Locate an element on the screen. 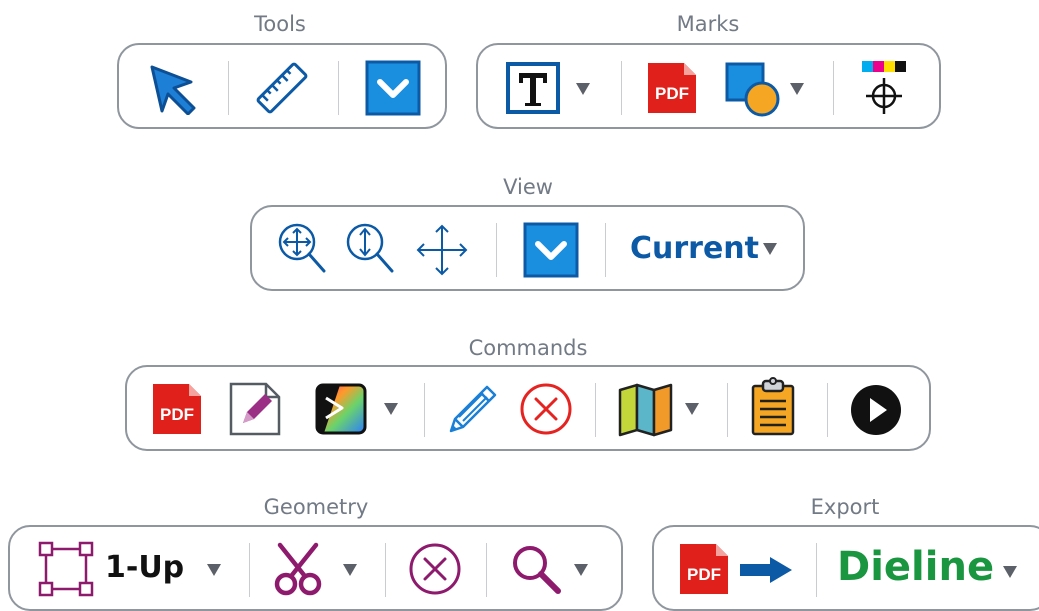 This screenshot has height=611, width=1039. expand-panel-icon is located at coordinates (393, 88).